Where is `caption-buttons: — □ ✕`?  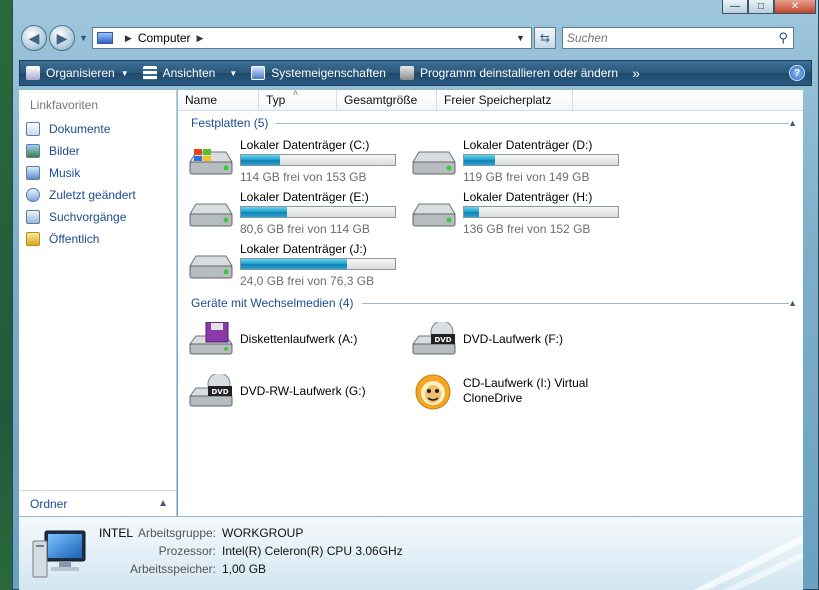 caption-buttons: — □ ✕ is located at coordinates (769, 7).